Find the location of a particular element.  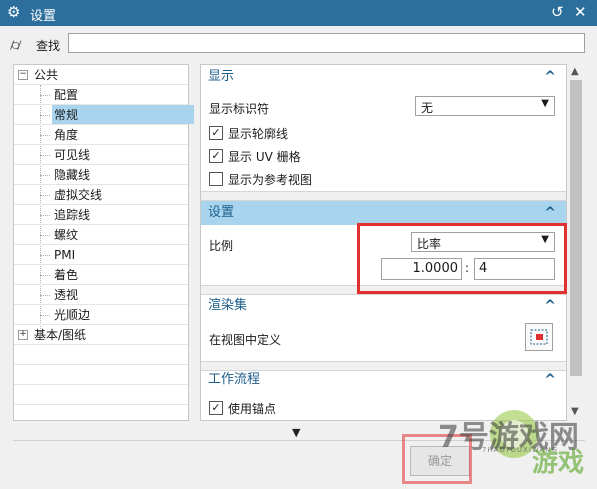

marker-dropdown: 无 ▼ is located at coordinates (485, 106).